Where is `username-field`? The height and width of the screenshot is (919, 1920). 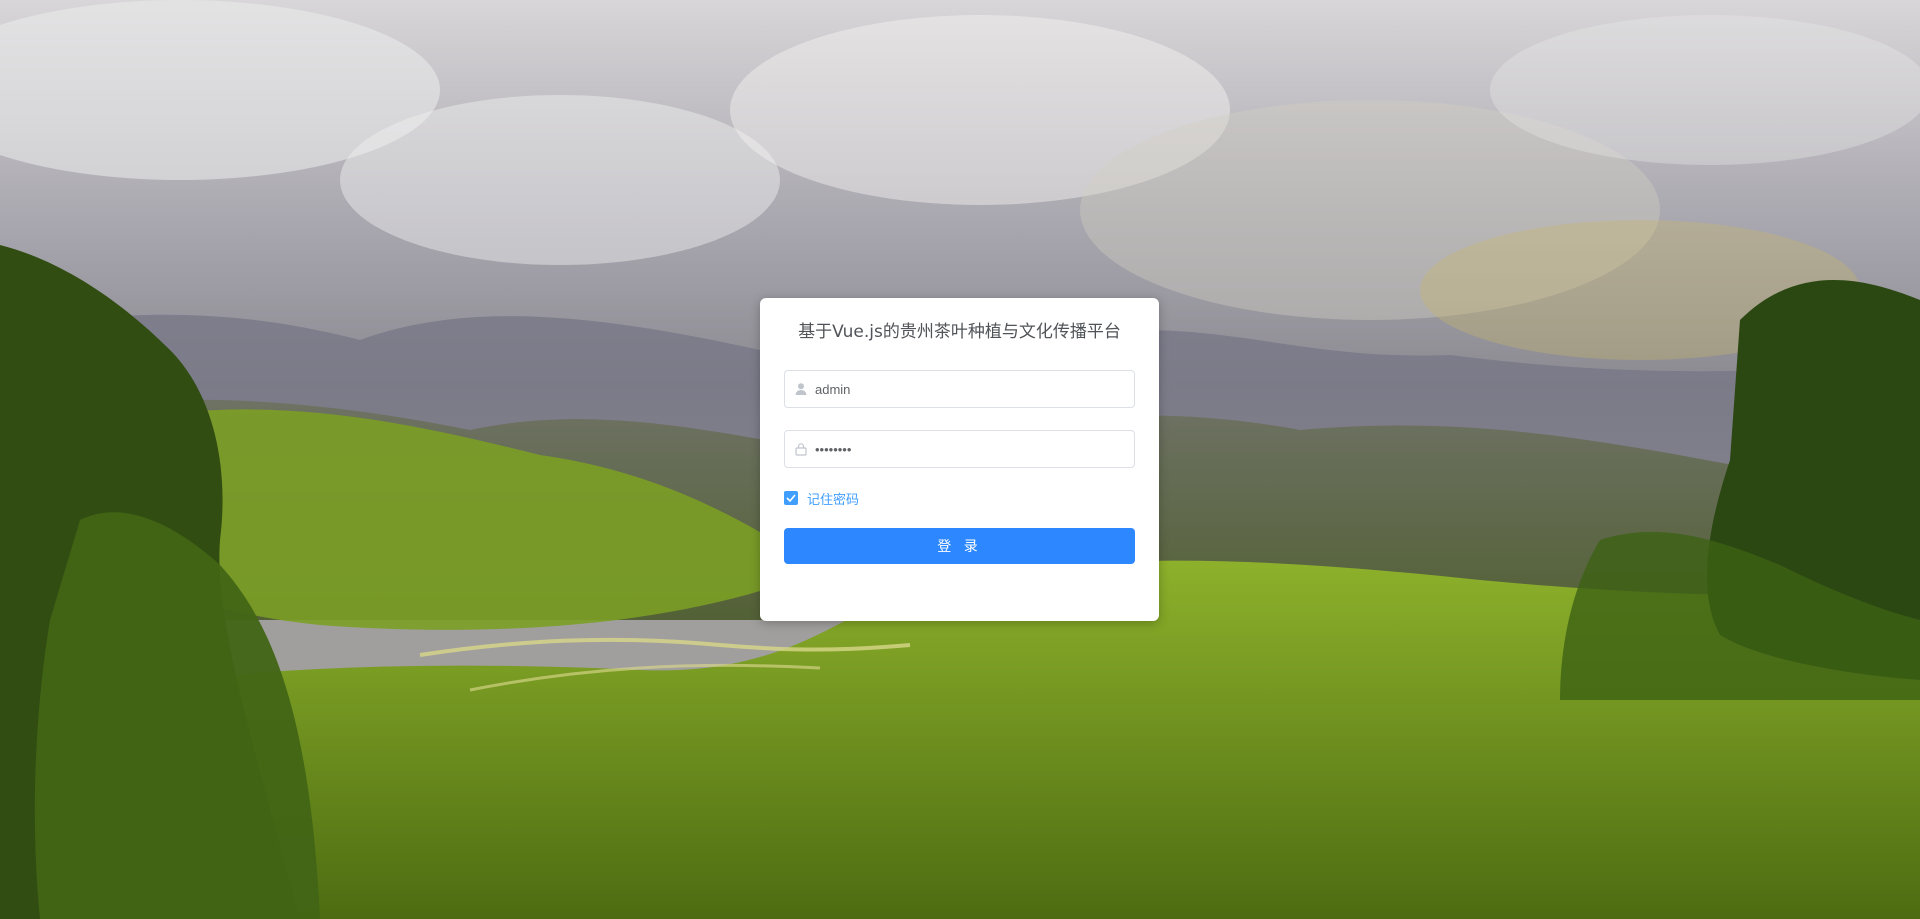
username-field is located at coordinates (959, 389).